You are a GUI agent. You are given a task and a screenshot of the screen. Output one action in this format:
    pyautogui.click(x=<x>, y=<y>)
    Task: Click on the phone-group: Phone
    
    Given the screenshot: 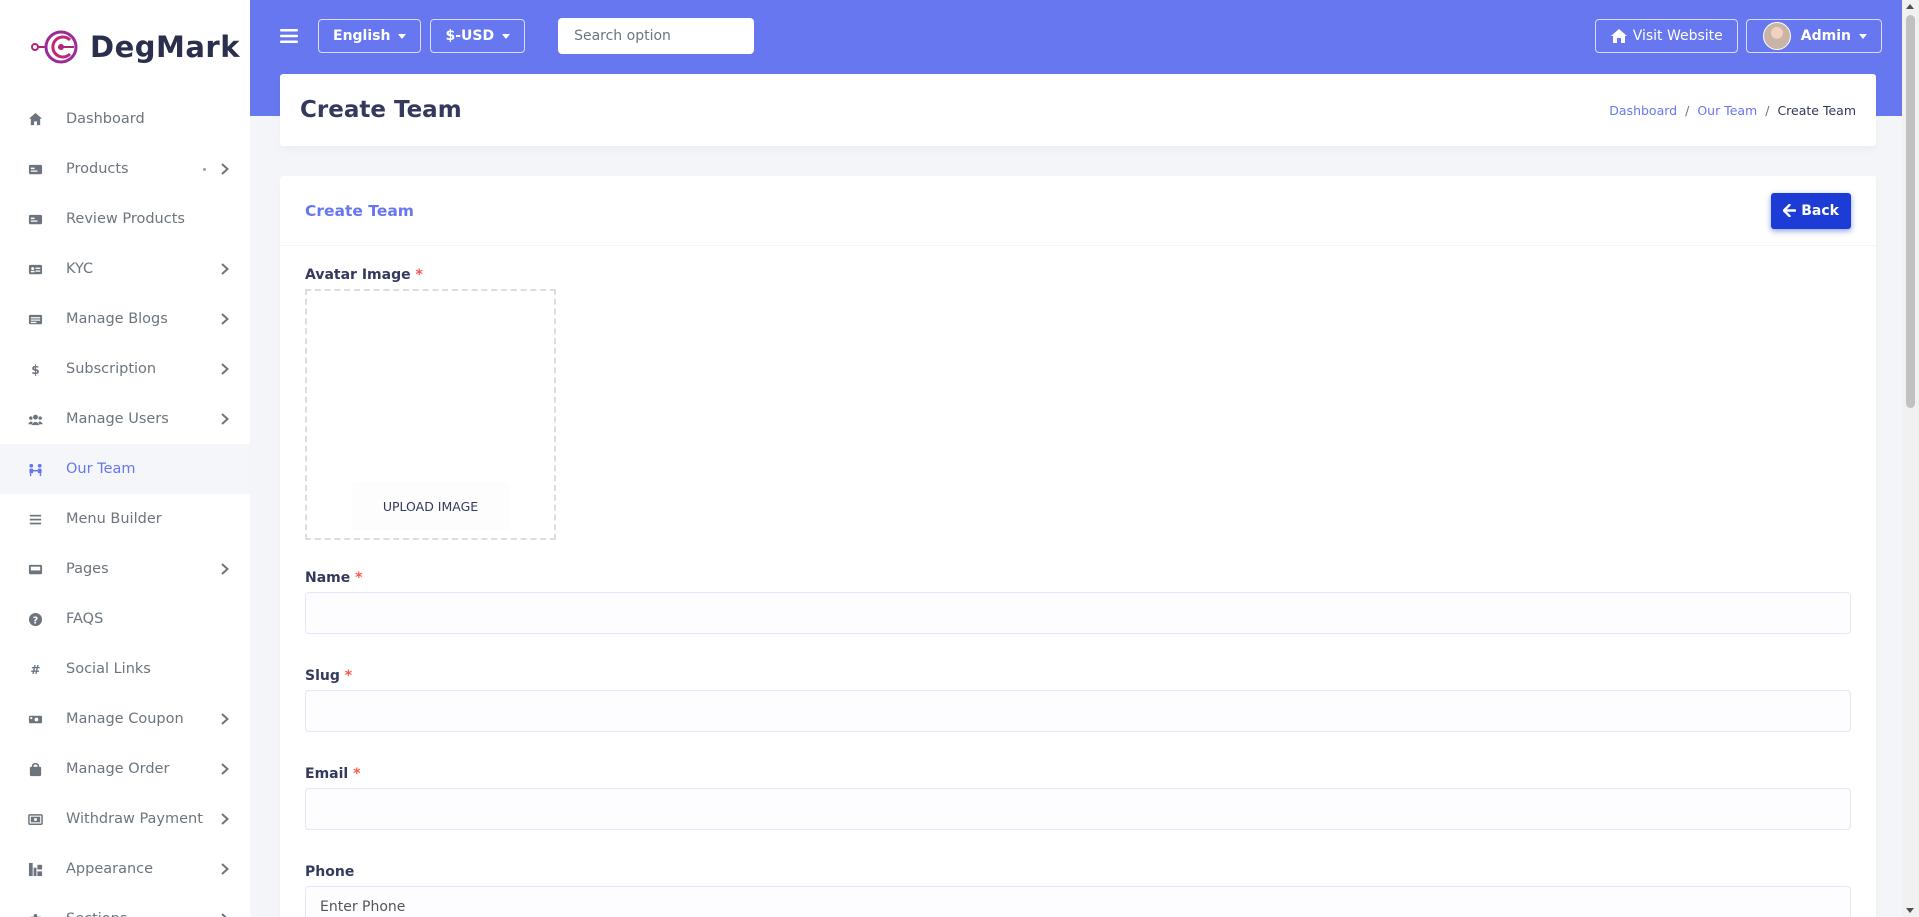 What is the action you would take?
    pyautogui.click(x=1078, y=890)
    